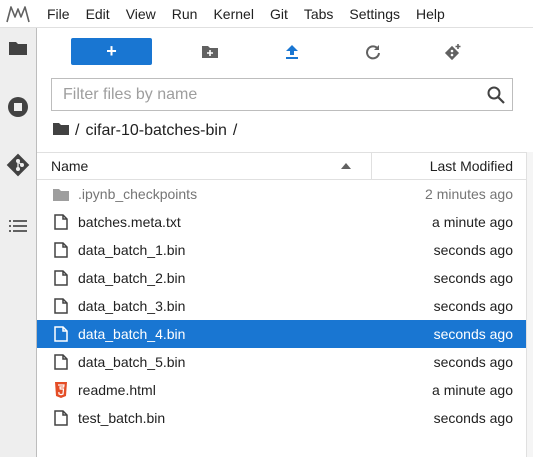  I want to click on list-item: data_batch_3.bin seconds ago, so click(281, 306).